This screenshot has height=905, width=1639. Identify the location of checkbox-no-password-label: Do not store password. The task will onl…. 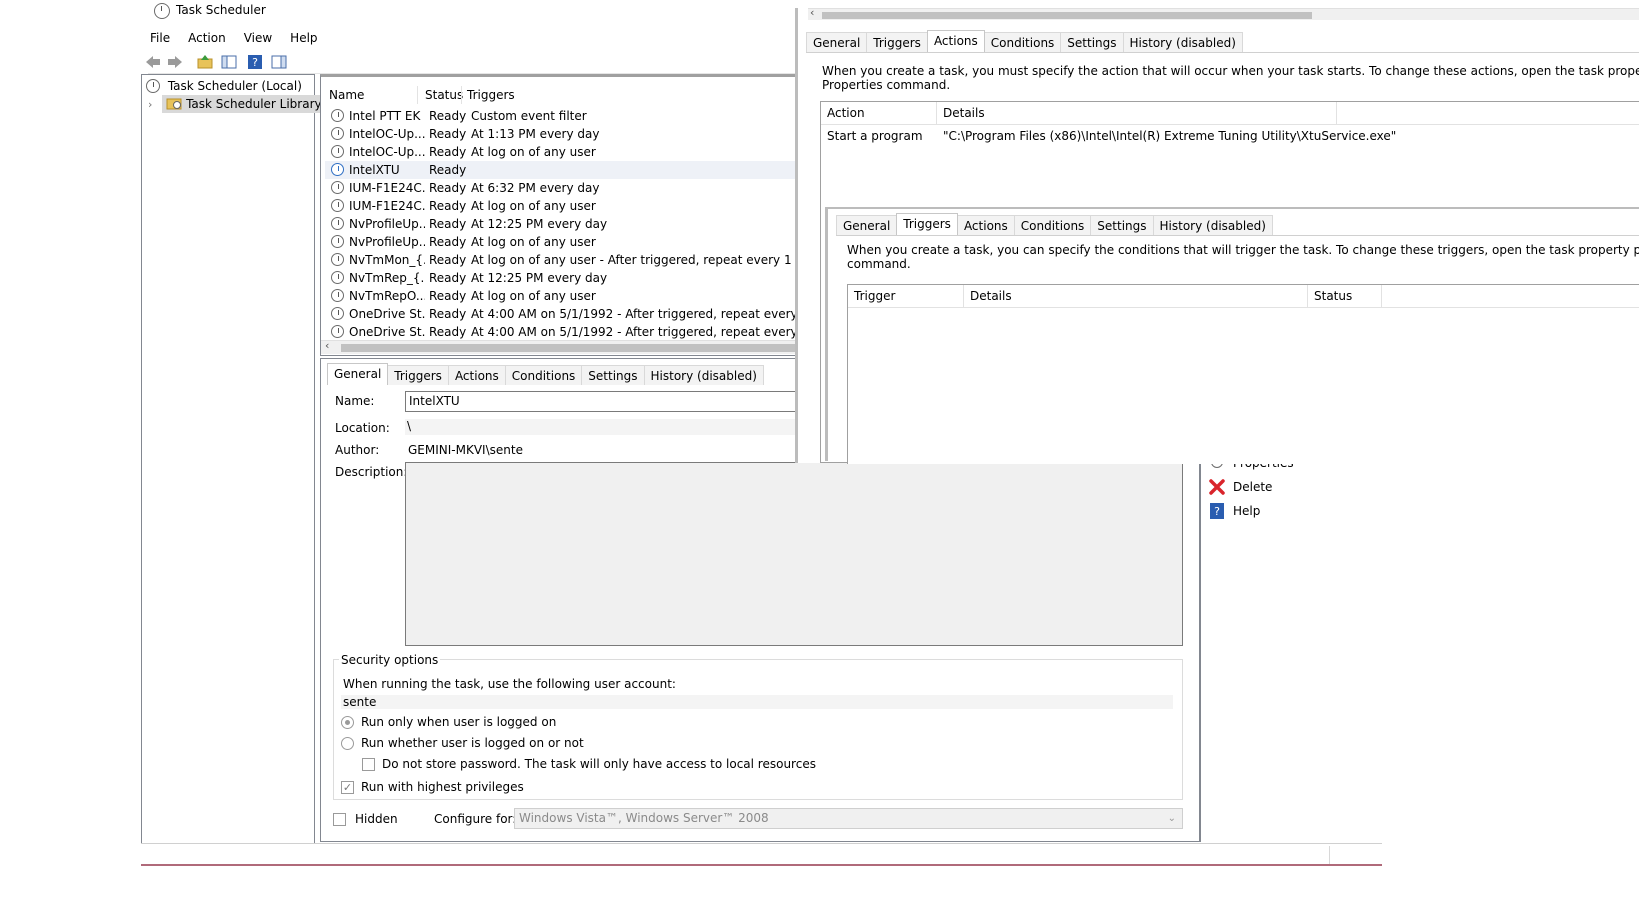
(599, 764).